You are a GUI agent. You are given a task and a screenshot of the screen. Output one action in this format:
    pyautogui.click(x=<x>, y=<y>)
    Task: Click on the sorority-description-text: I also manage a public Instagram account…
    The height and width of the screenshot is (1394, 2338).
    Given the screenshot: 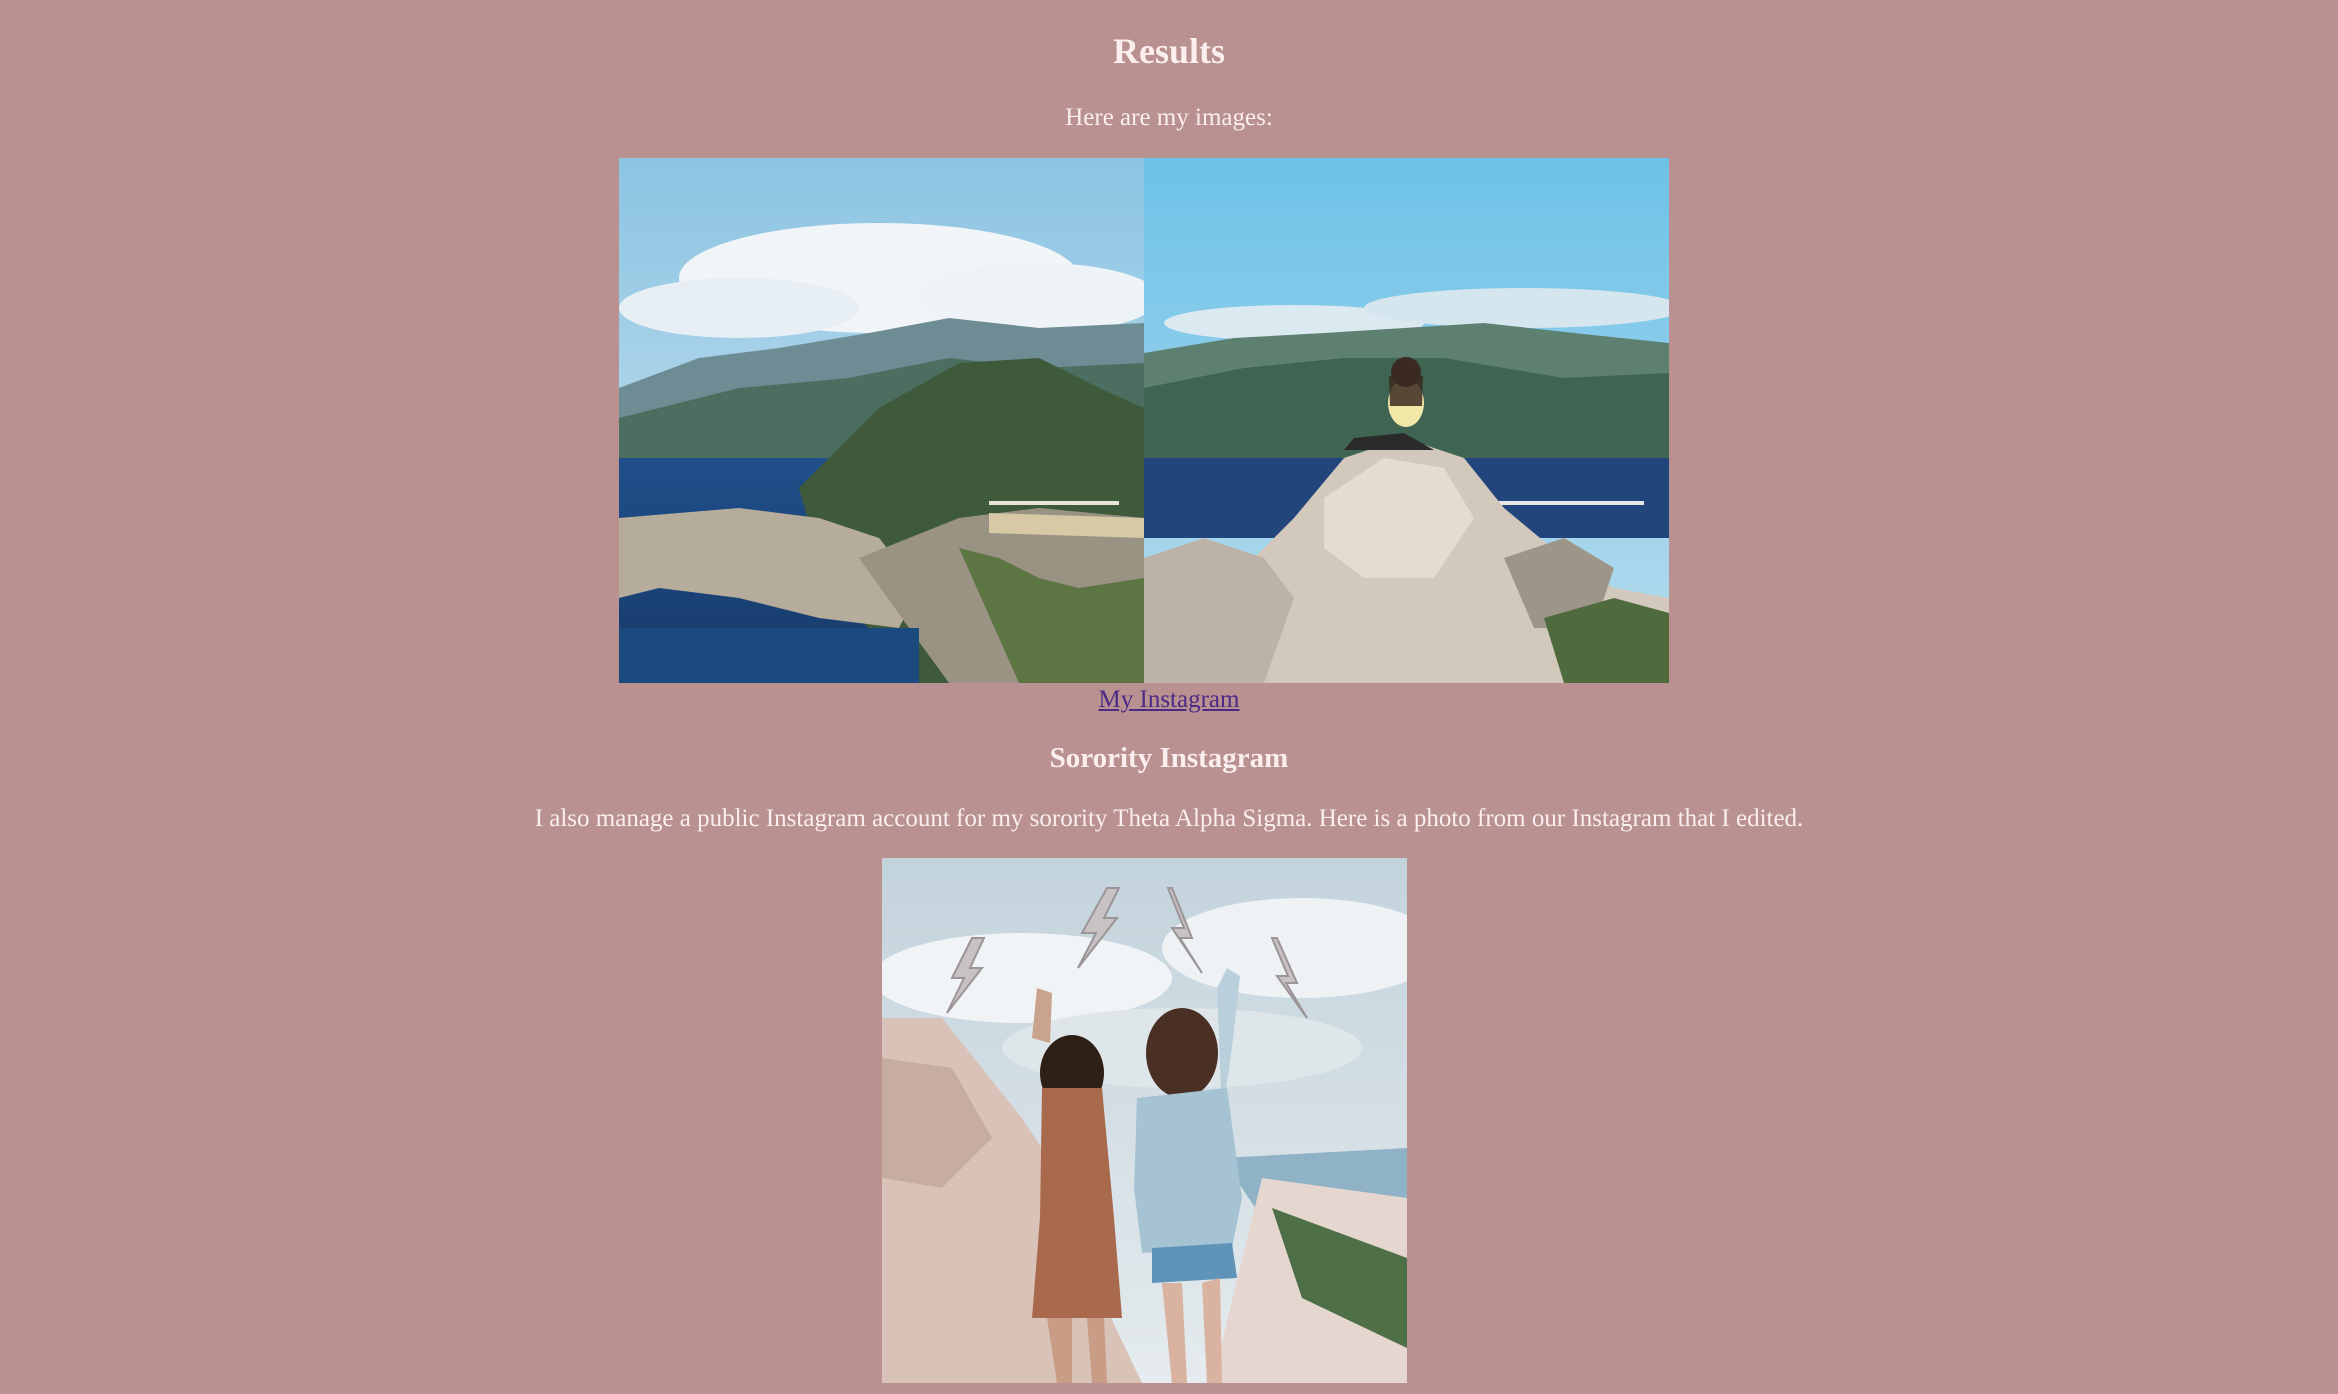 What is the action you would take?
    pyautogui.click(x=1169, y=818)
    